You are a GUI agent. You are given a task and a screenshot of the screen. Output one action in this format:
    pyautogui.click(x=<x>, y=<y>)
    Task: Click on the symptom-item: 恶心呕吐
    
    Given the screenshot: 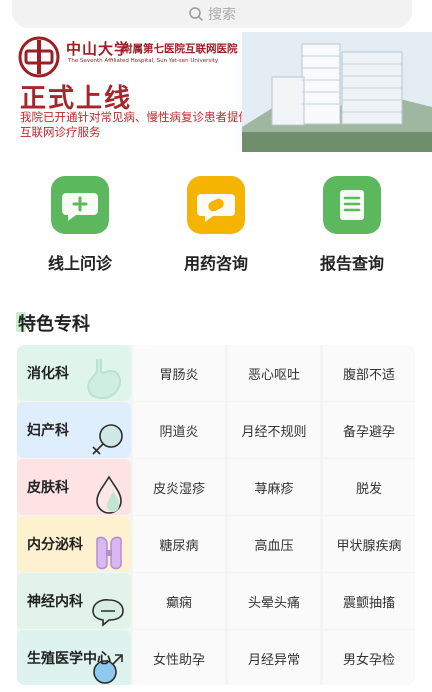 What is the action you would take?
    pyautogui.click(x=274, y=373)
    